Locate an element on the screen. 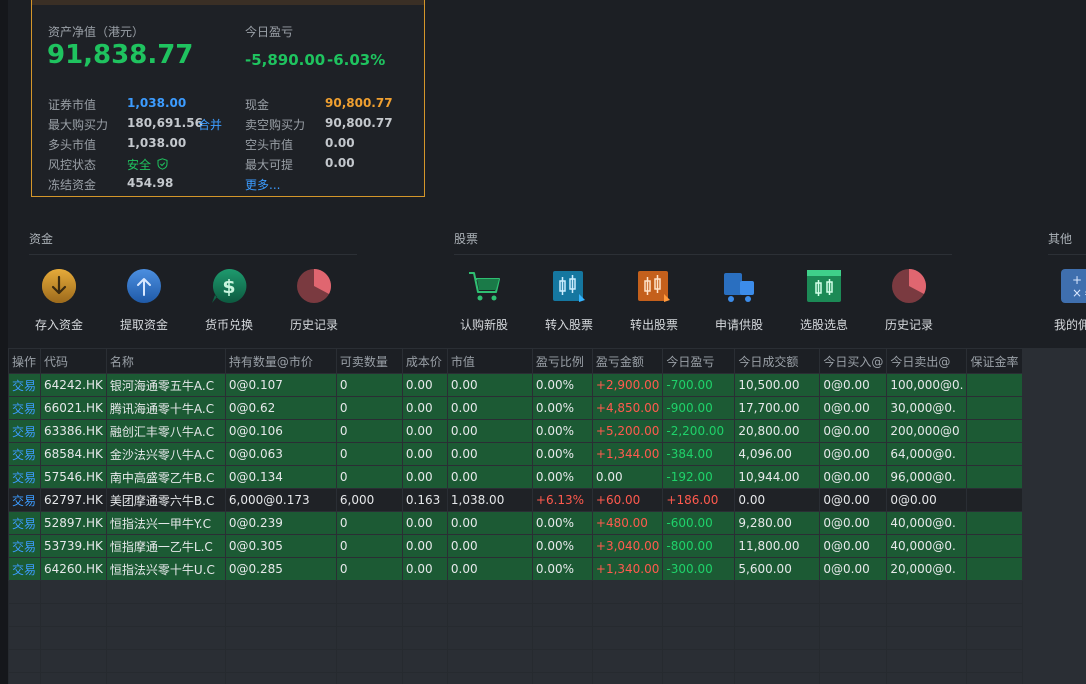 The width and height of the screenshot is (1086, 684). subscribe-ipo-button: 认购新股 is located at coordinates (484, 305).